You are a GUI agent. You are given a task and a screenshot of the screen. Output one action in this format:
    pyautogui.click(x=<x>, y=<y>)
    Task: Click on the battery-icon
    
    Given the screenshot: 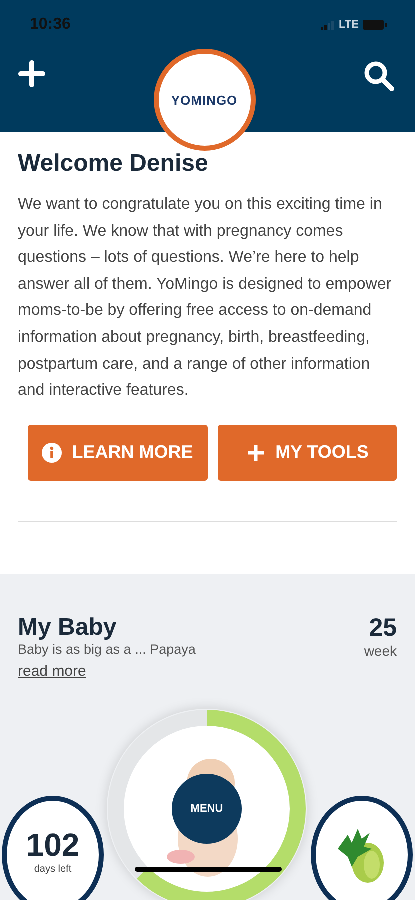 What is the action you would take?
    pyautogui.click(x=375, y=25)
    